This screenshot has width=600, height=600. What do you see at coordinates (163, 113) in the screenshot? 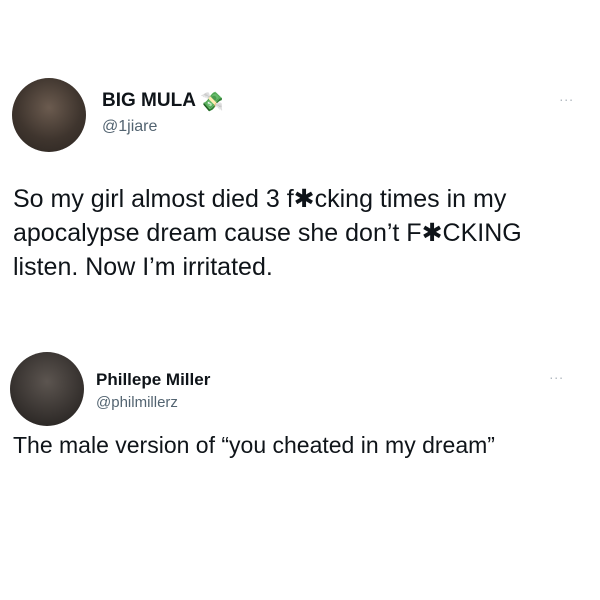
I see `user-block: BIG MULA 💸 @1jiare` at bounding box center [163, 113].